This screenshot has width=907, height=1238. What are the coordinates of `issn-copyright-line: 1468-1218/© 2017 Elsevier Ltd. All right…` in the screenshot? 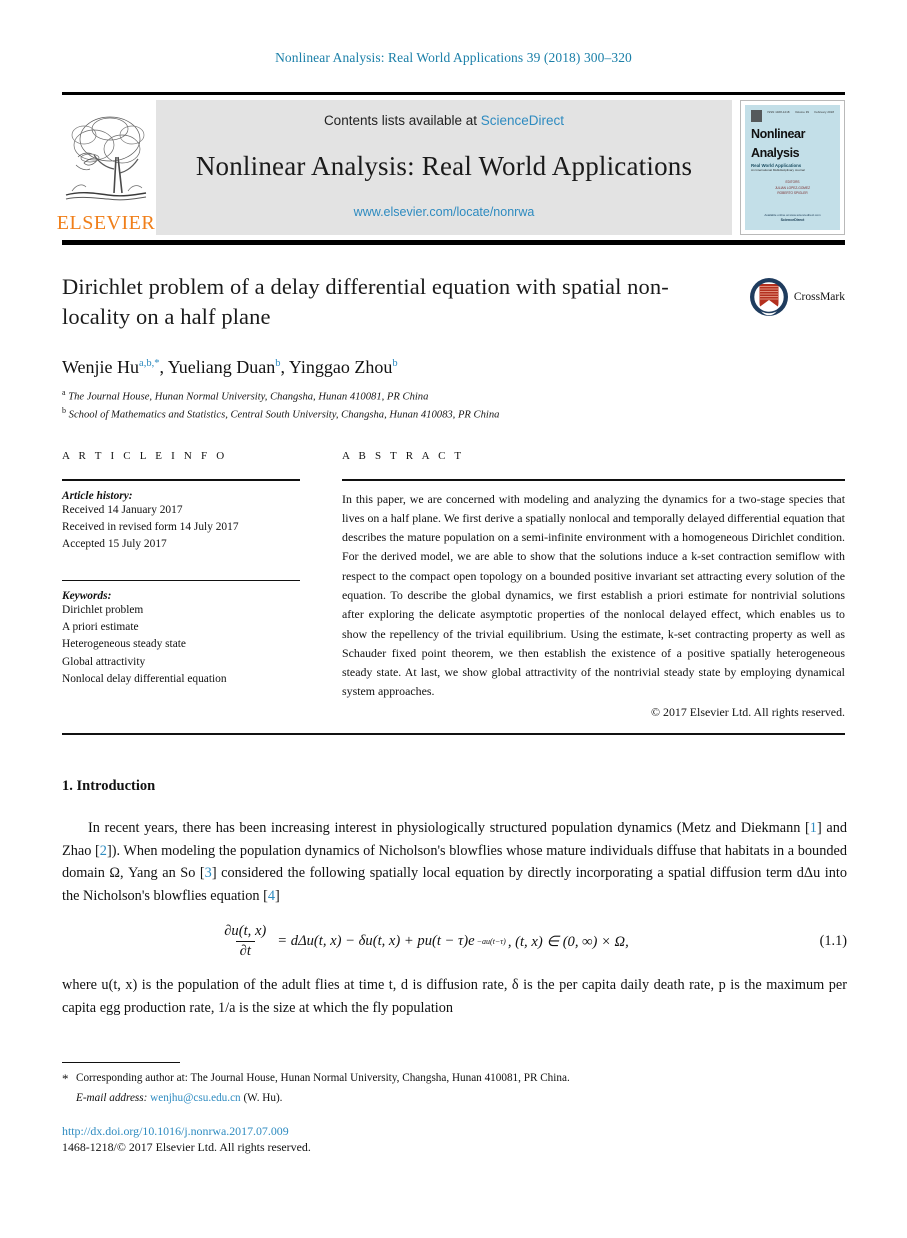 It's located at (186, 1147).